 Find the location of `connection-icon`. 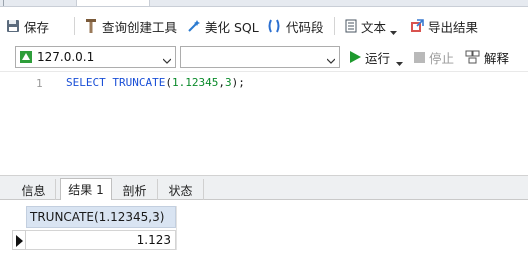

connection-icon is located at coordinates (26, 57).